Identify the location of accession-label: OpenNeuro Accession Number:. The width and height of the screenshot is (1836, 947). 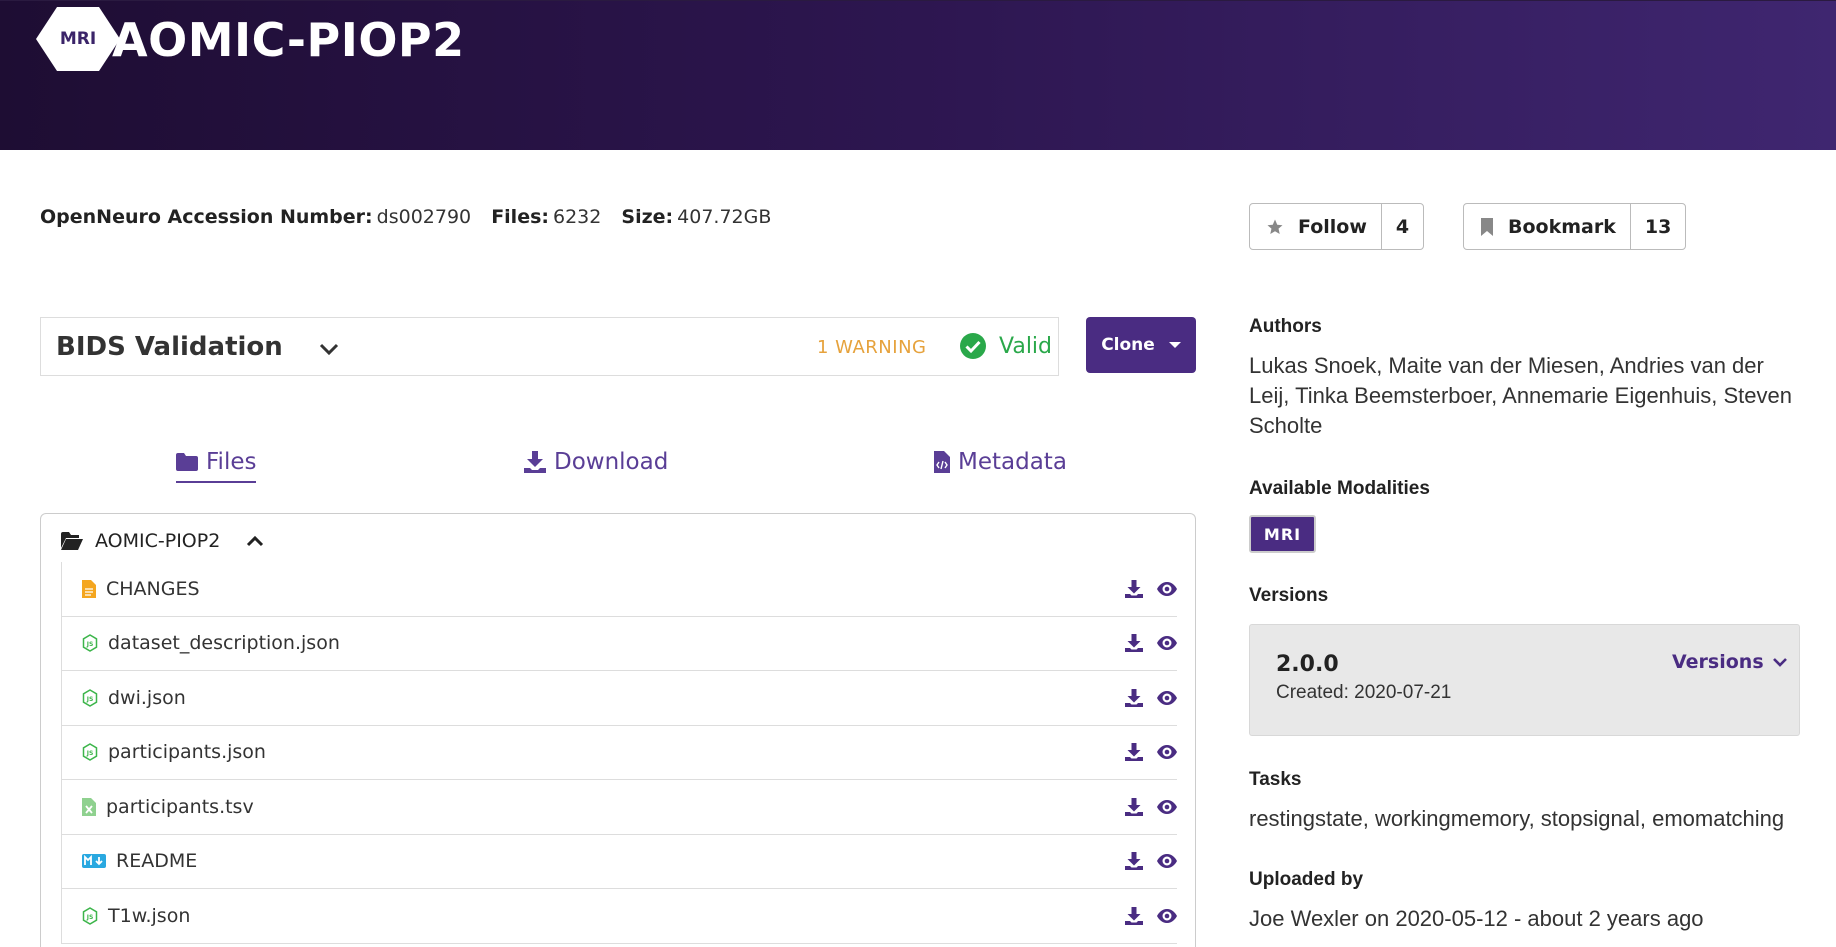
(206, 217).